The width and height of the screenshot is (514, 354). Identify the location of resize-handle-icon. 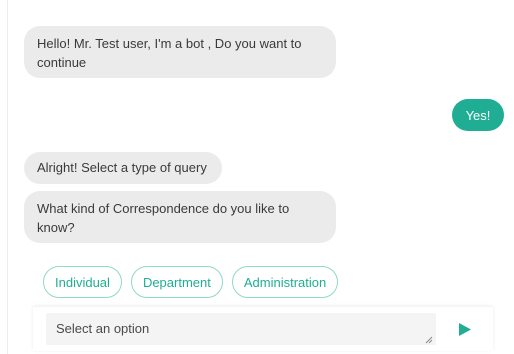
(429, 340).